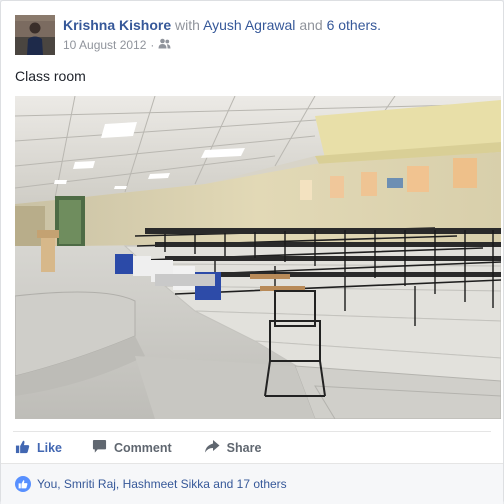  I want to click on post-actions: Like Comment Share, so click(252, 447).